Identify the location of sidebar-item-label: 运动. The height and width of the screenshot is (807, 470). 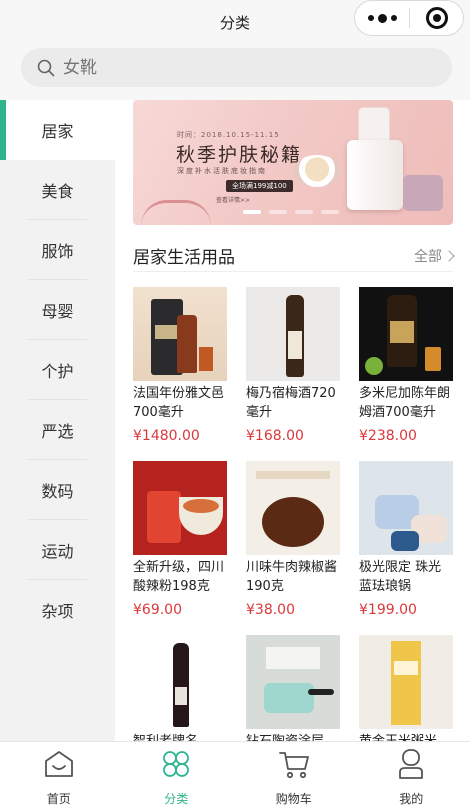
(57, 551).